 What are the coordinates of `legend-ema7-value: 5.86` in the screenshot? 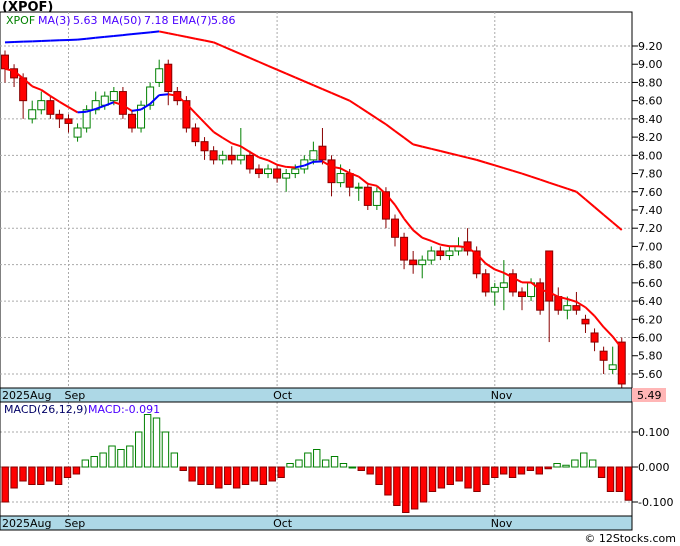 It's located at (223, 20).